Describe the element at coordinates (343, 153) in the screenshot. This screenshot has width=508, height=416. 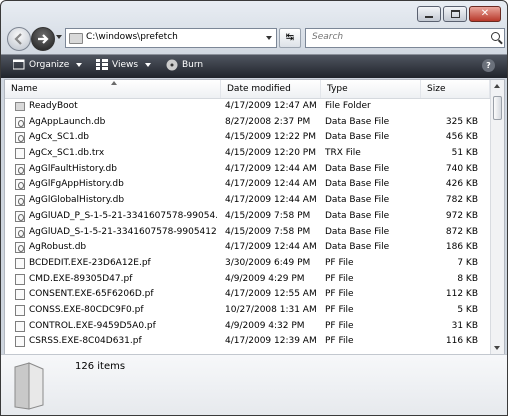
I see `file-type: TRX File` at that location.